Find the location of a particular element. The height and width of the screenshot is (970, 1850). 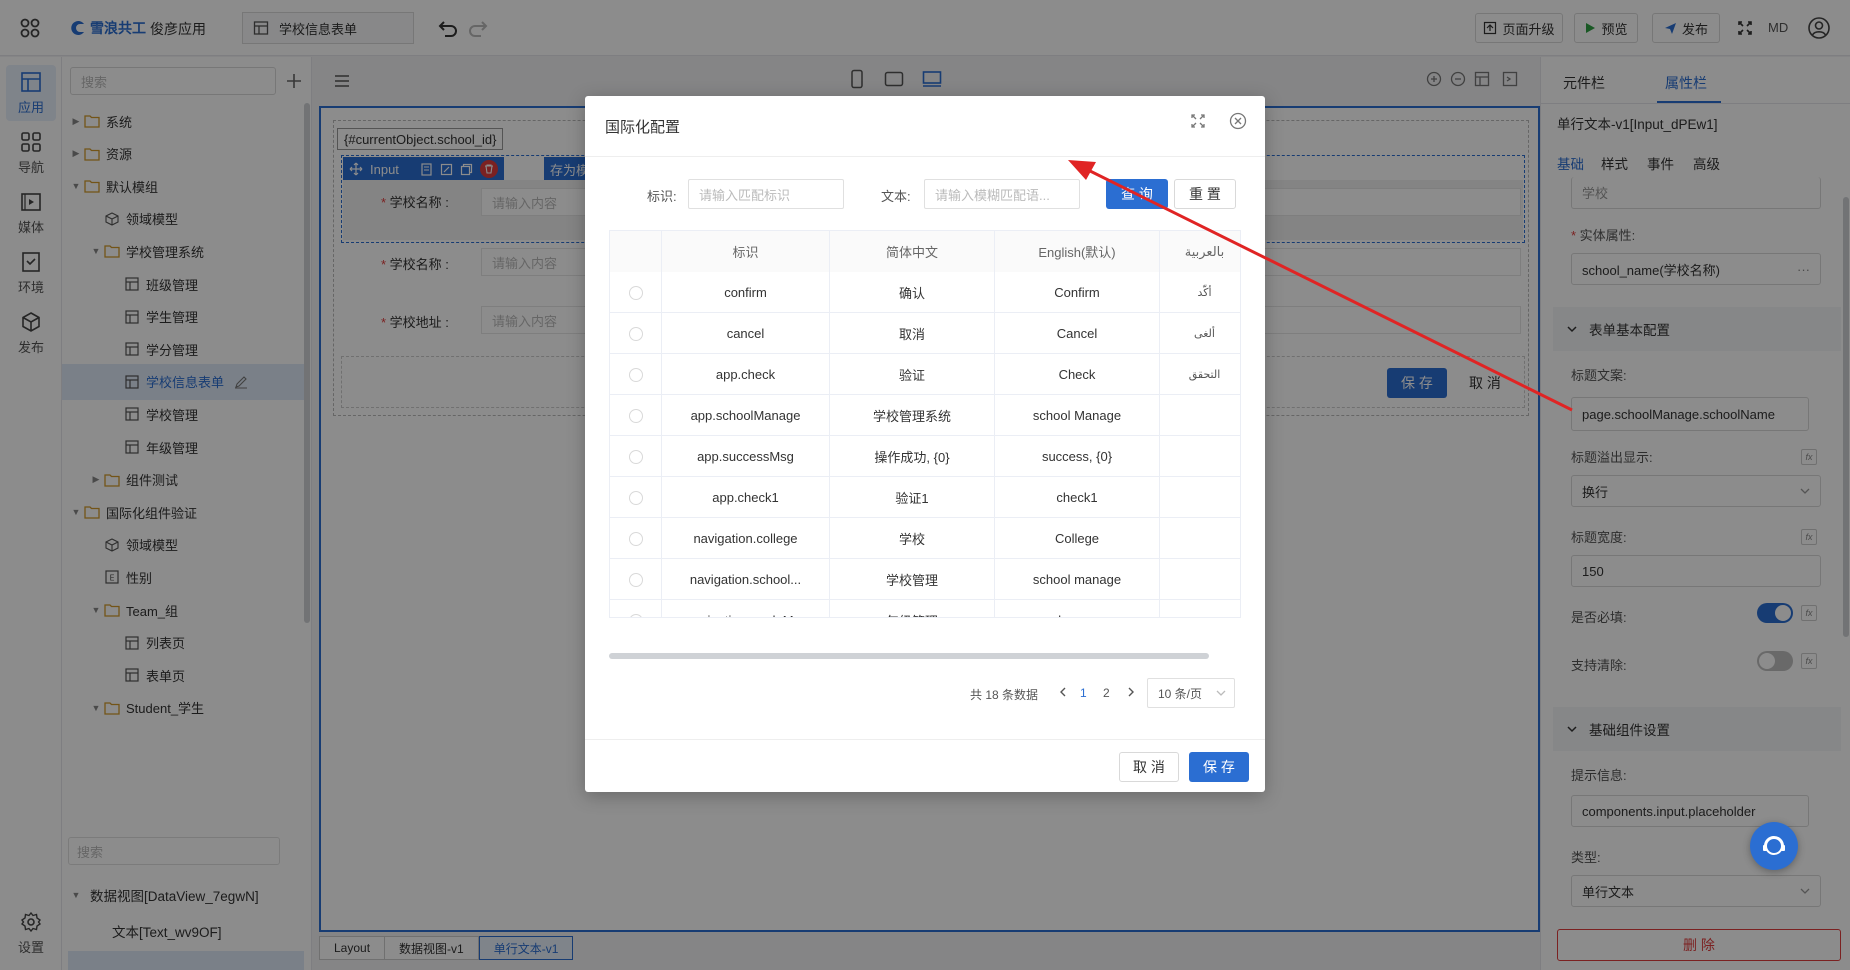

annotation-arrow is located at coordinates (1320, 286).